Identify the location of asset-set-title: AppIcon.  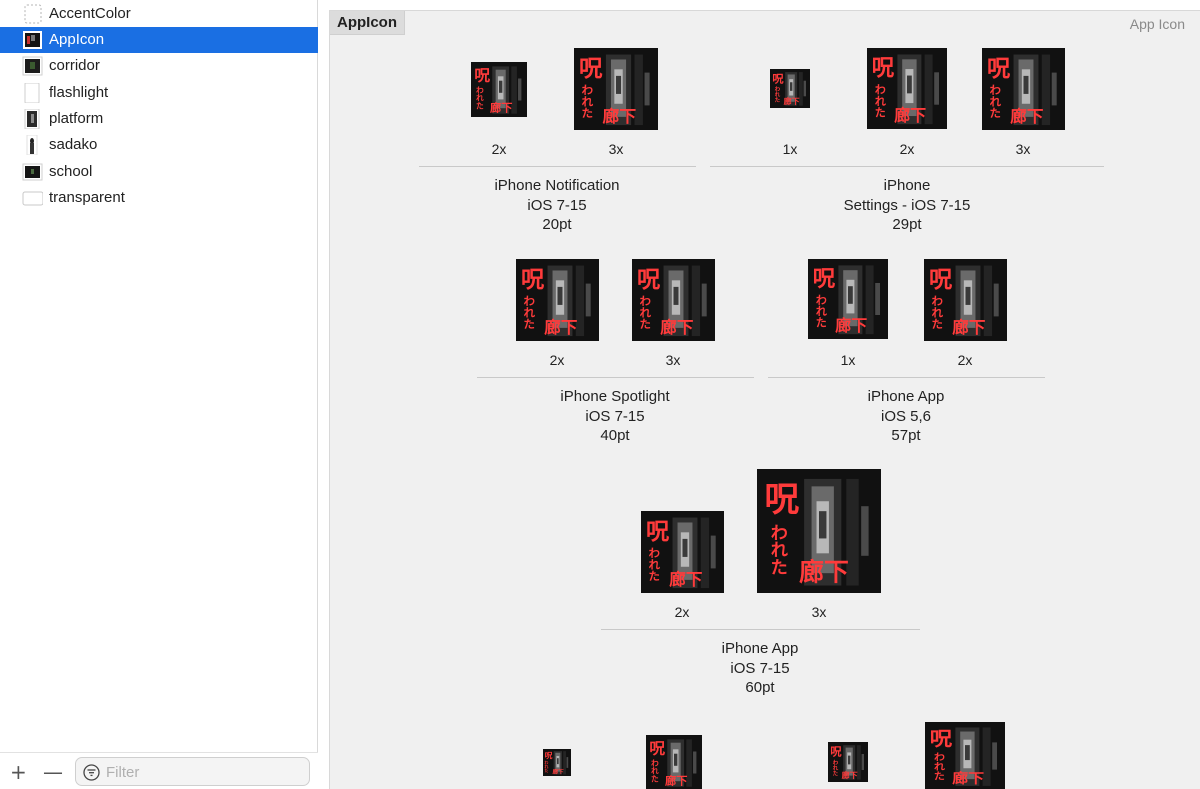
(367, 23).